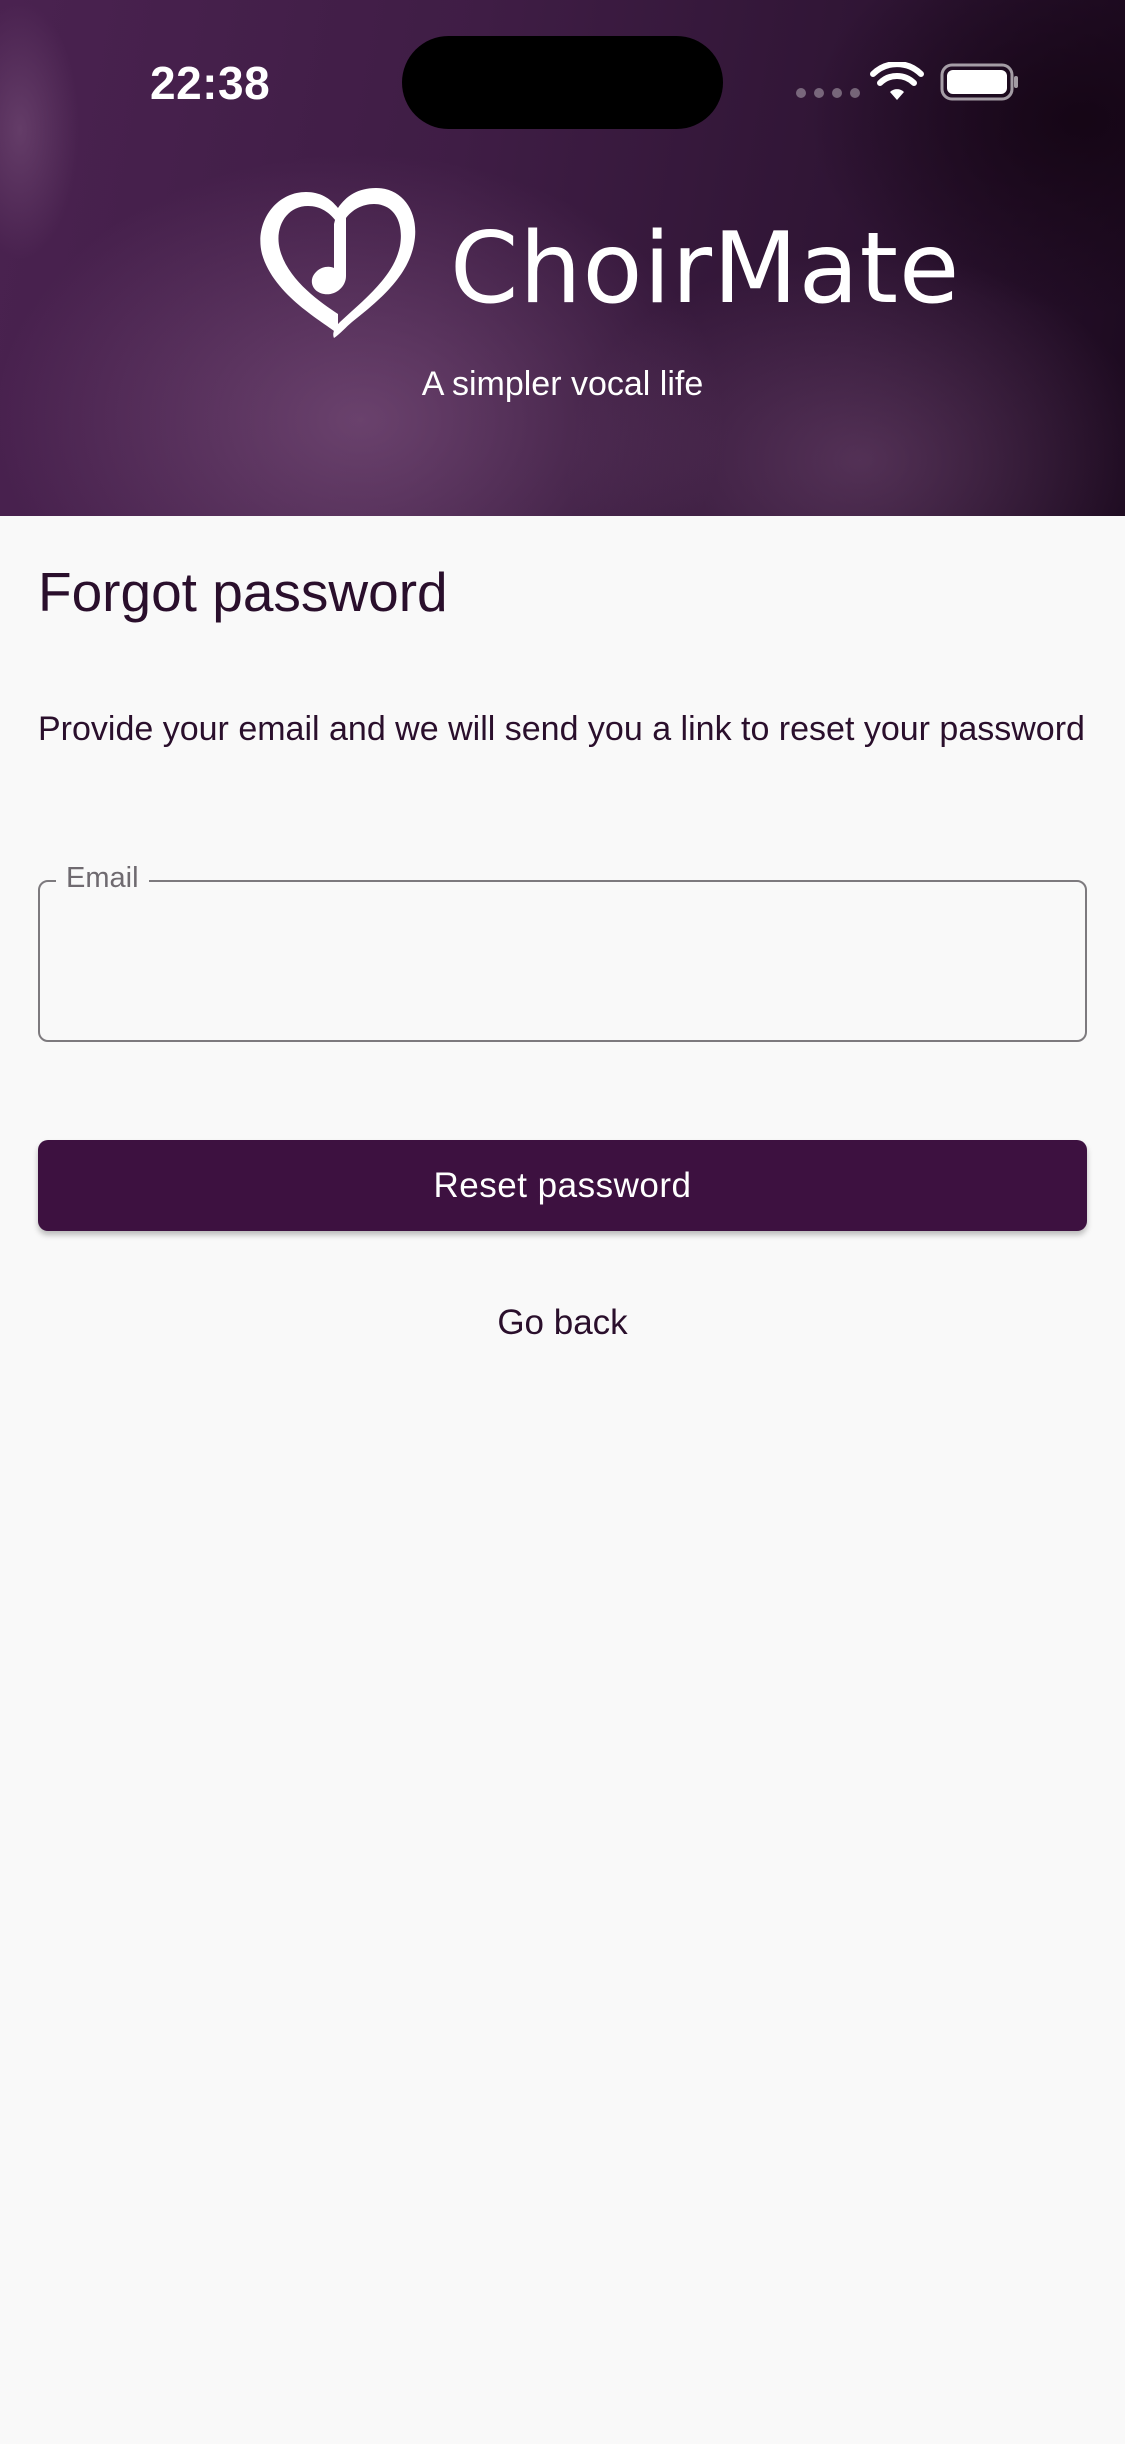 Image resolution: width=1125 pixels, height=2444 pixels. I want to click on email-input, so click(563, 965).